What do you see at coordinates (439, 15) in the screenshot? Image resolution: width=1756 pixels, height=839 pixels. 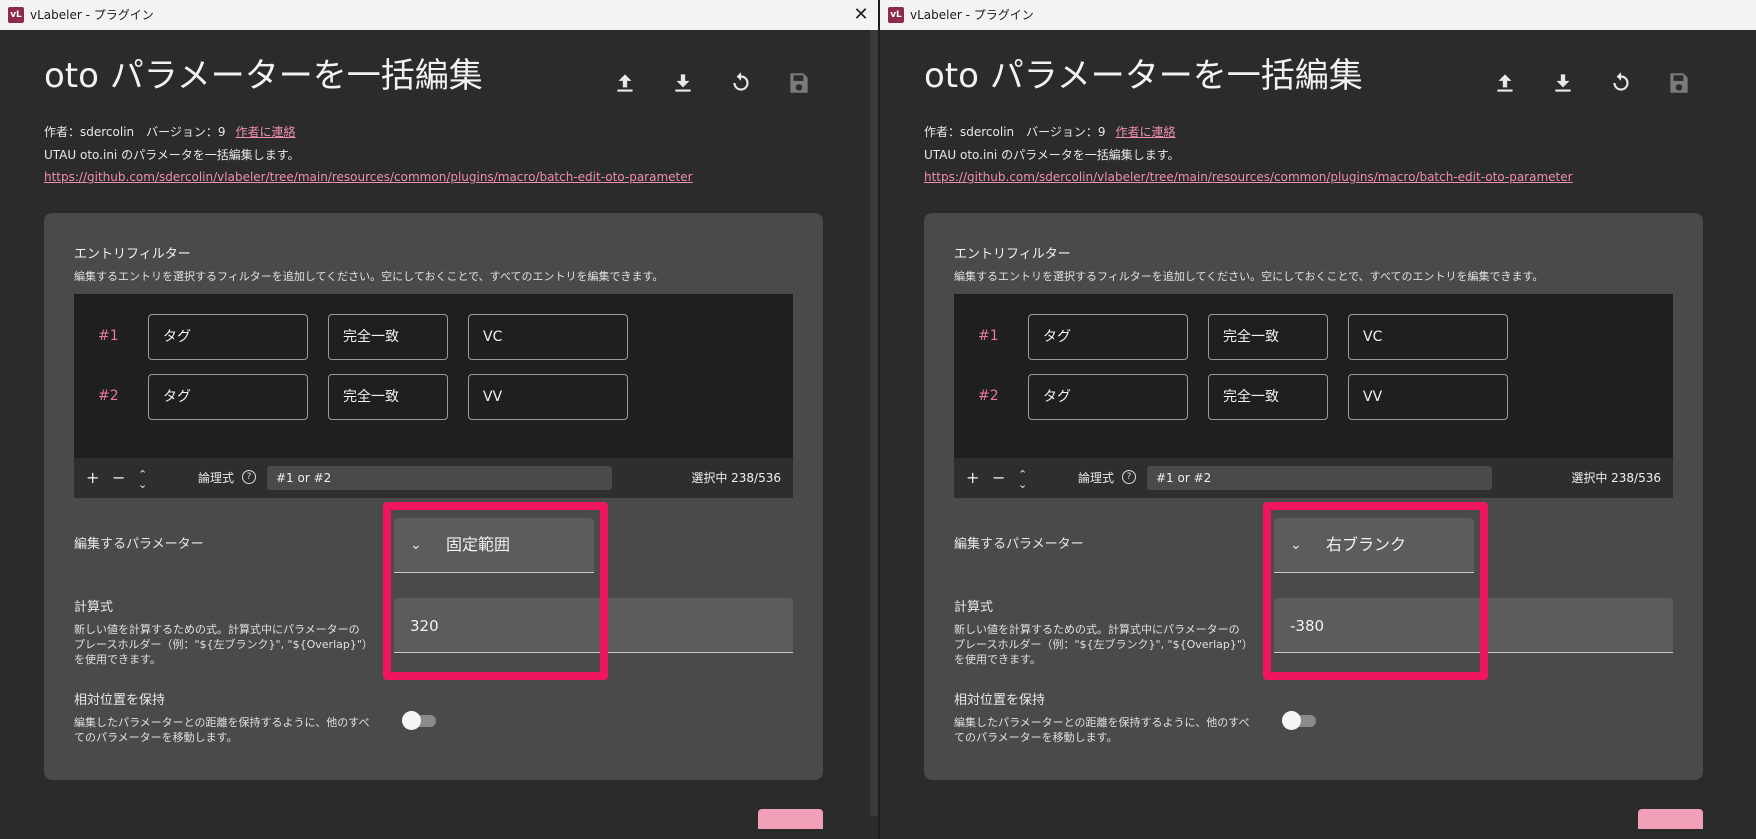 I see `title-bar: vL vLabeler - プラグイン ✕` at bounding box center [439, 15].